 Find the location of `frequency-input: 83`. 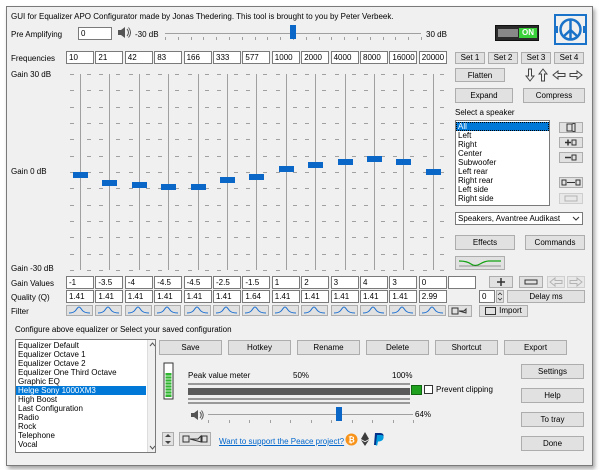

frequency-input: 83 is located at coordinates (168, 57).